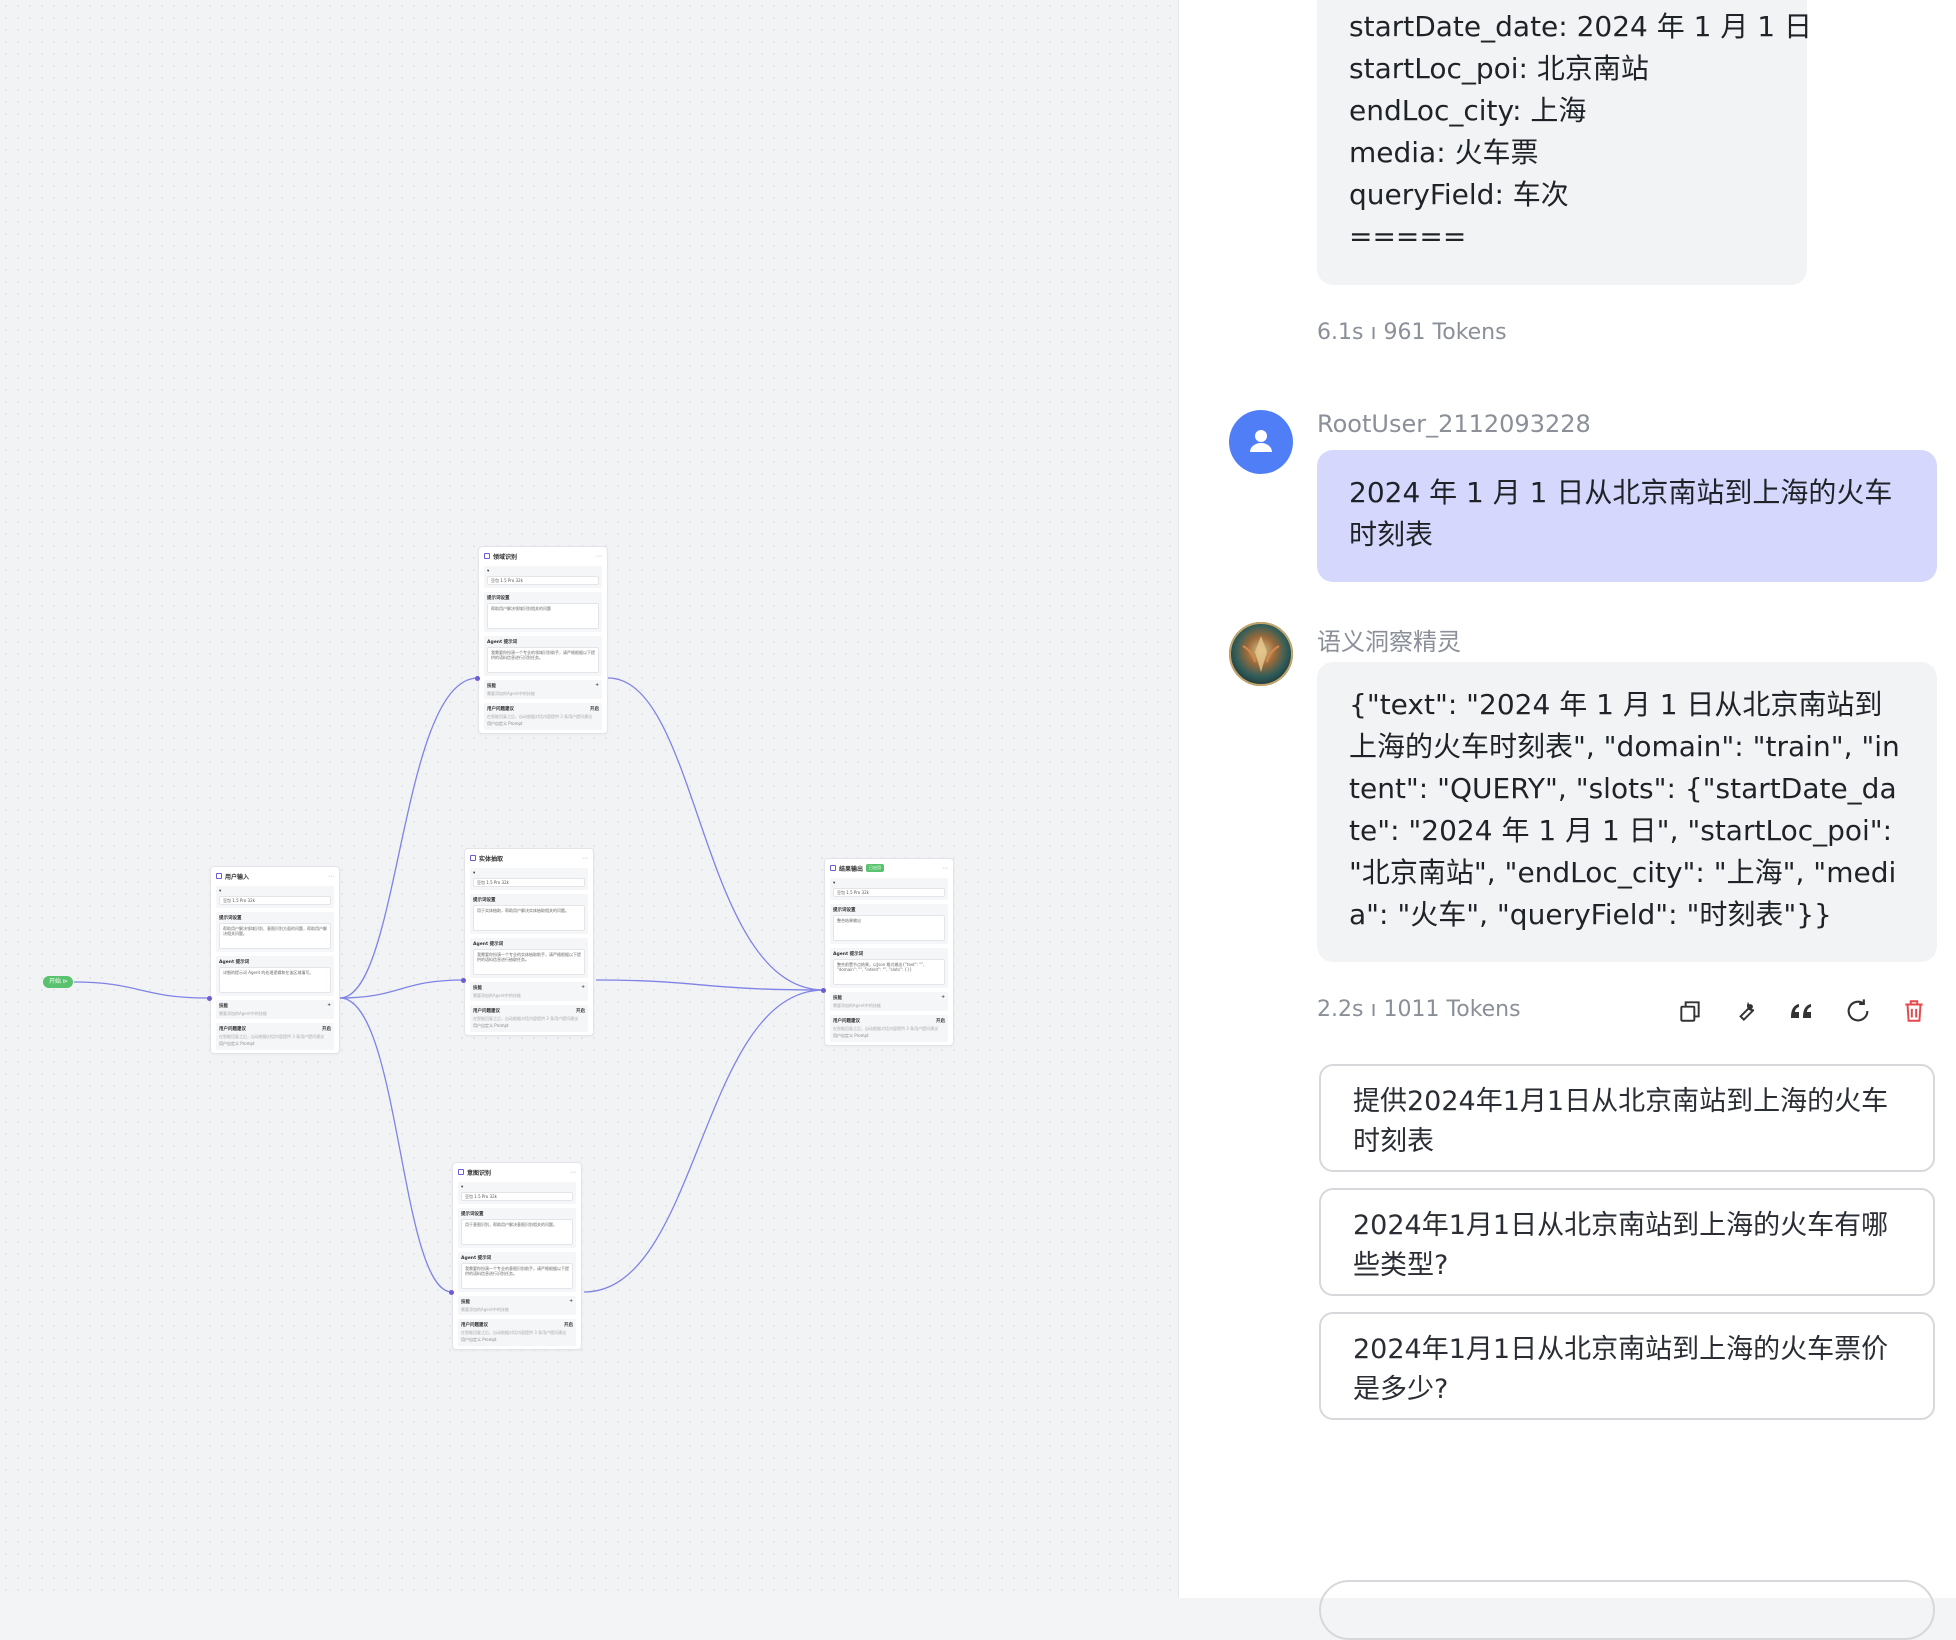 Image resolution: width=1956 pixels, height=1640 pixels. Describe the element at coordinates (517, 1276) in the screenshot. I see `agent-prompt-textarea: 我需要你扮演一个专业的意图识别助手，请严格根据以下提供的语料信息进行识别任务。` at that location.